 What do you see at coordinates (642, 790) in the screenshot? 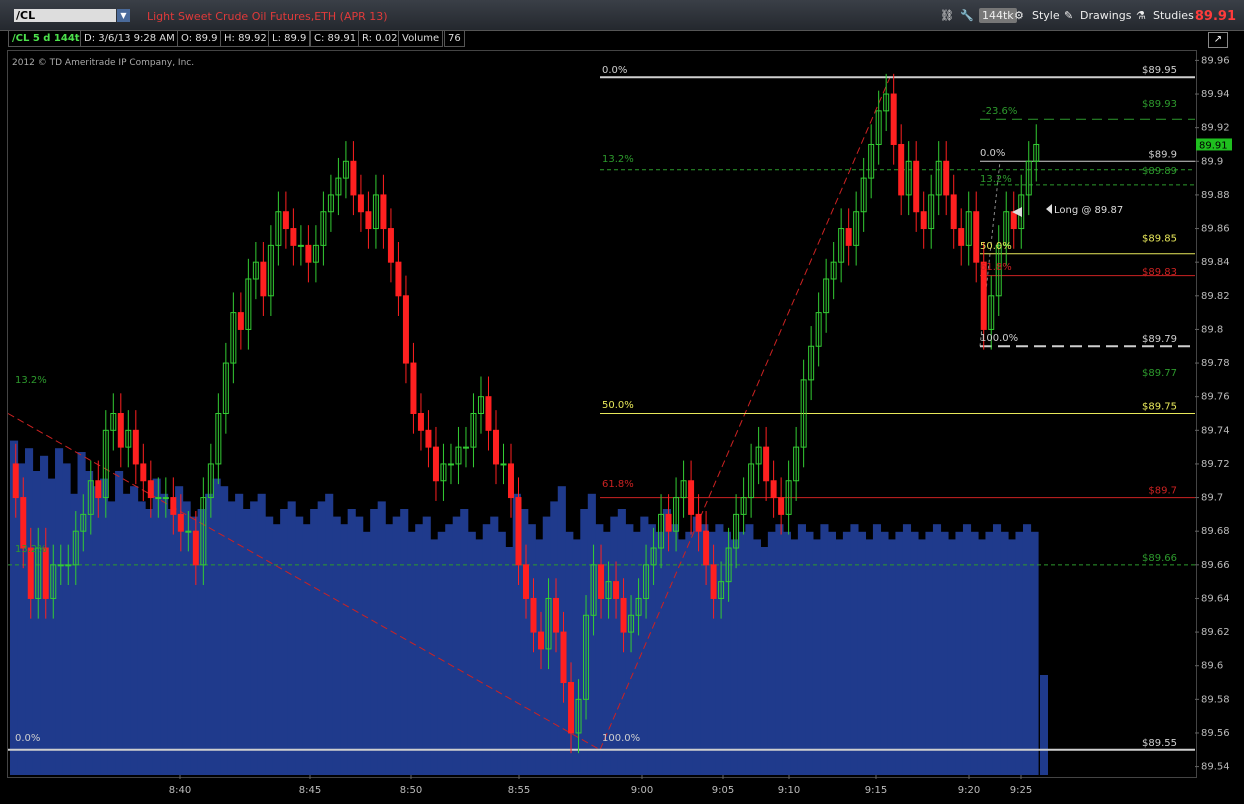
I see `x-tick-label: 9:00` at bounding box center [642, 790].